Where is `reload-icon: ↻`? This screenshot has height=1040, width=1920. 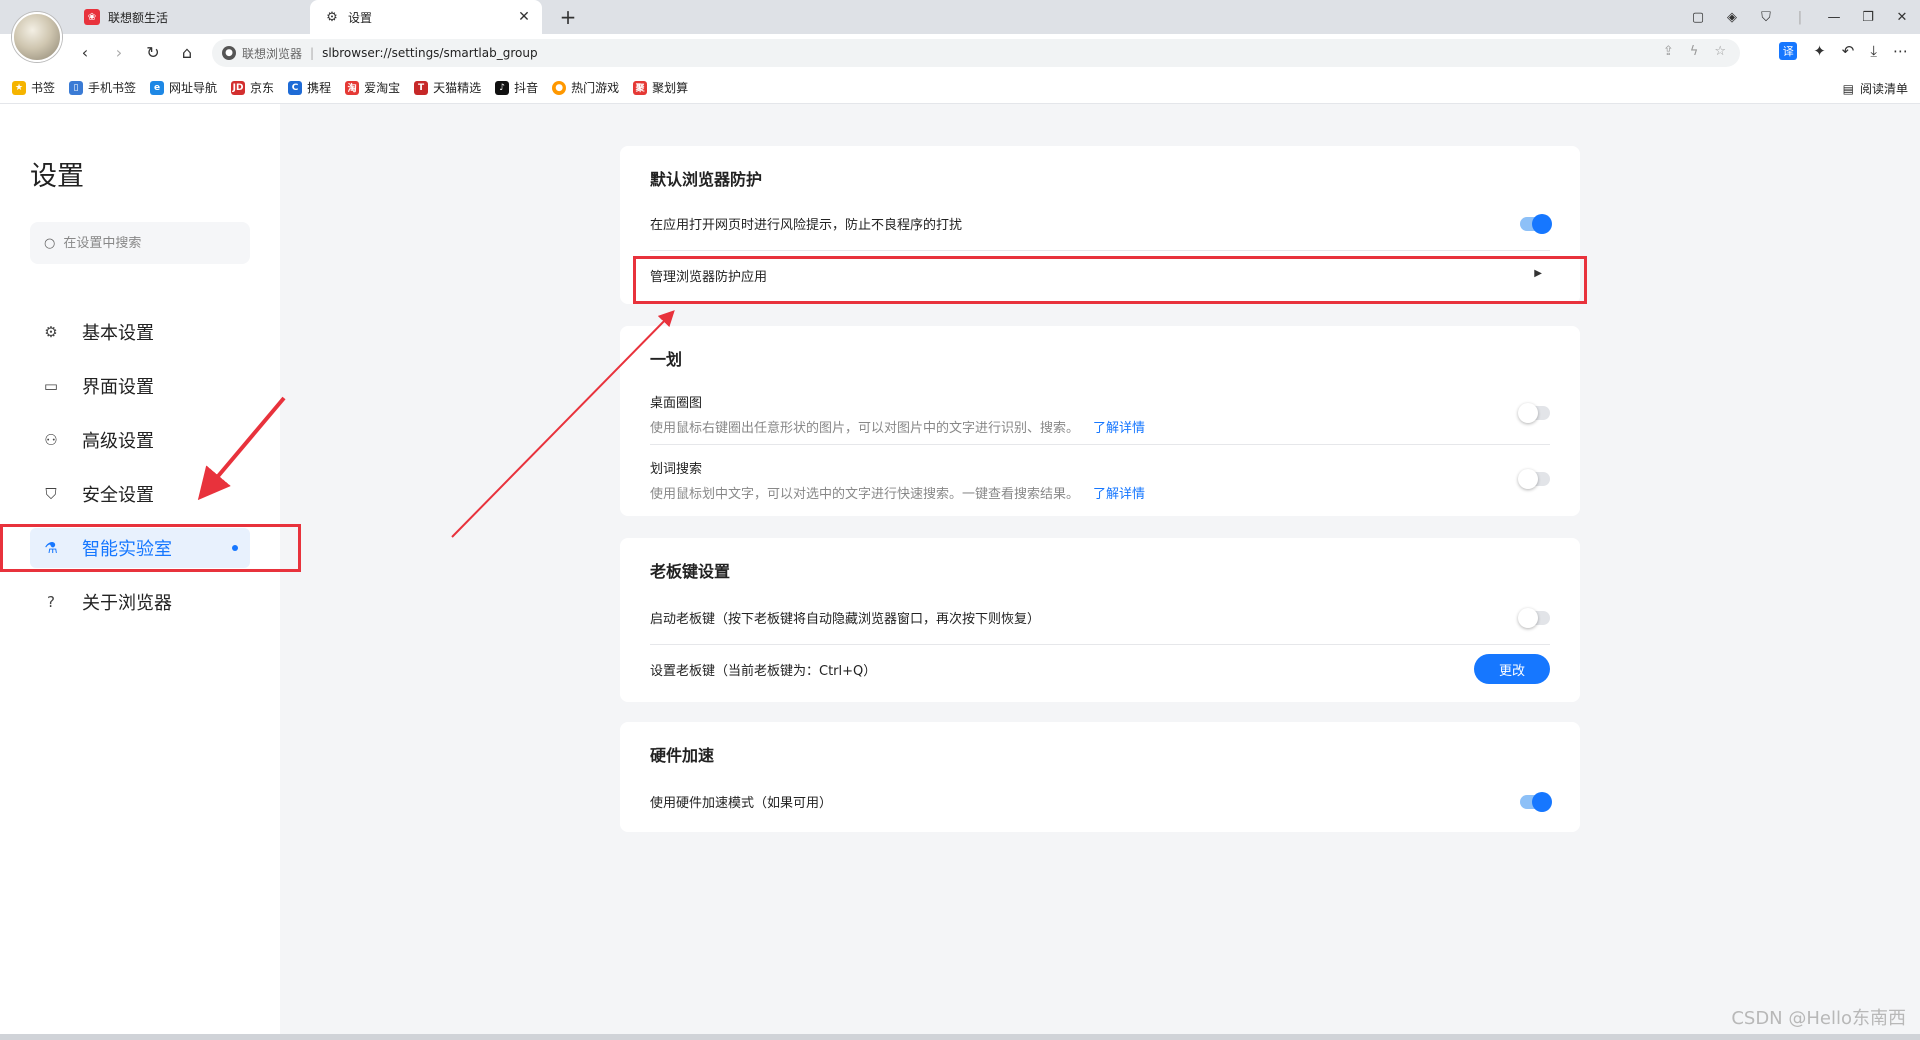
reload-icon: ↻ is located at coordinates (153, 53).